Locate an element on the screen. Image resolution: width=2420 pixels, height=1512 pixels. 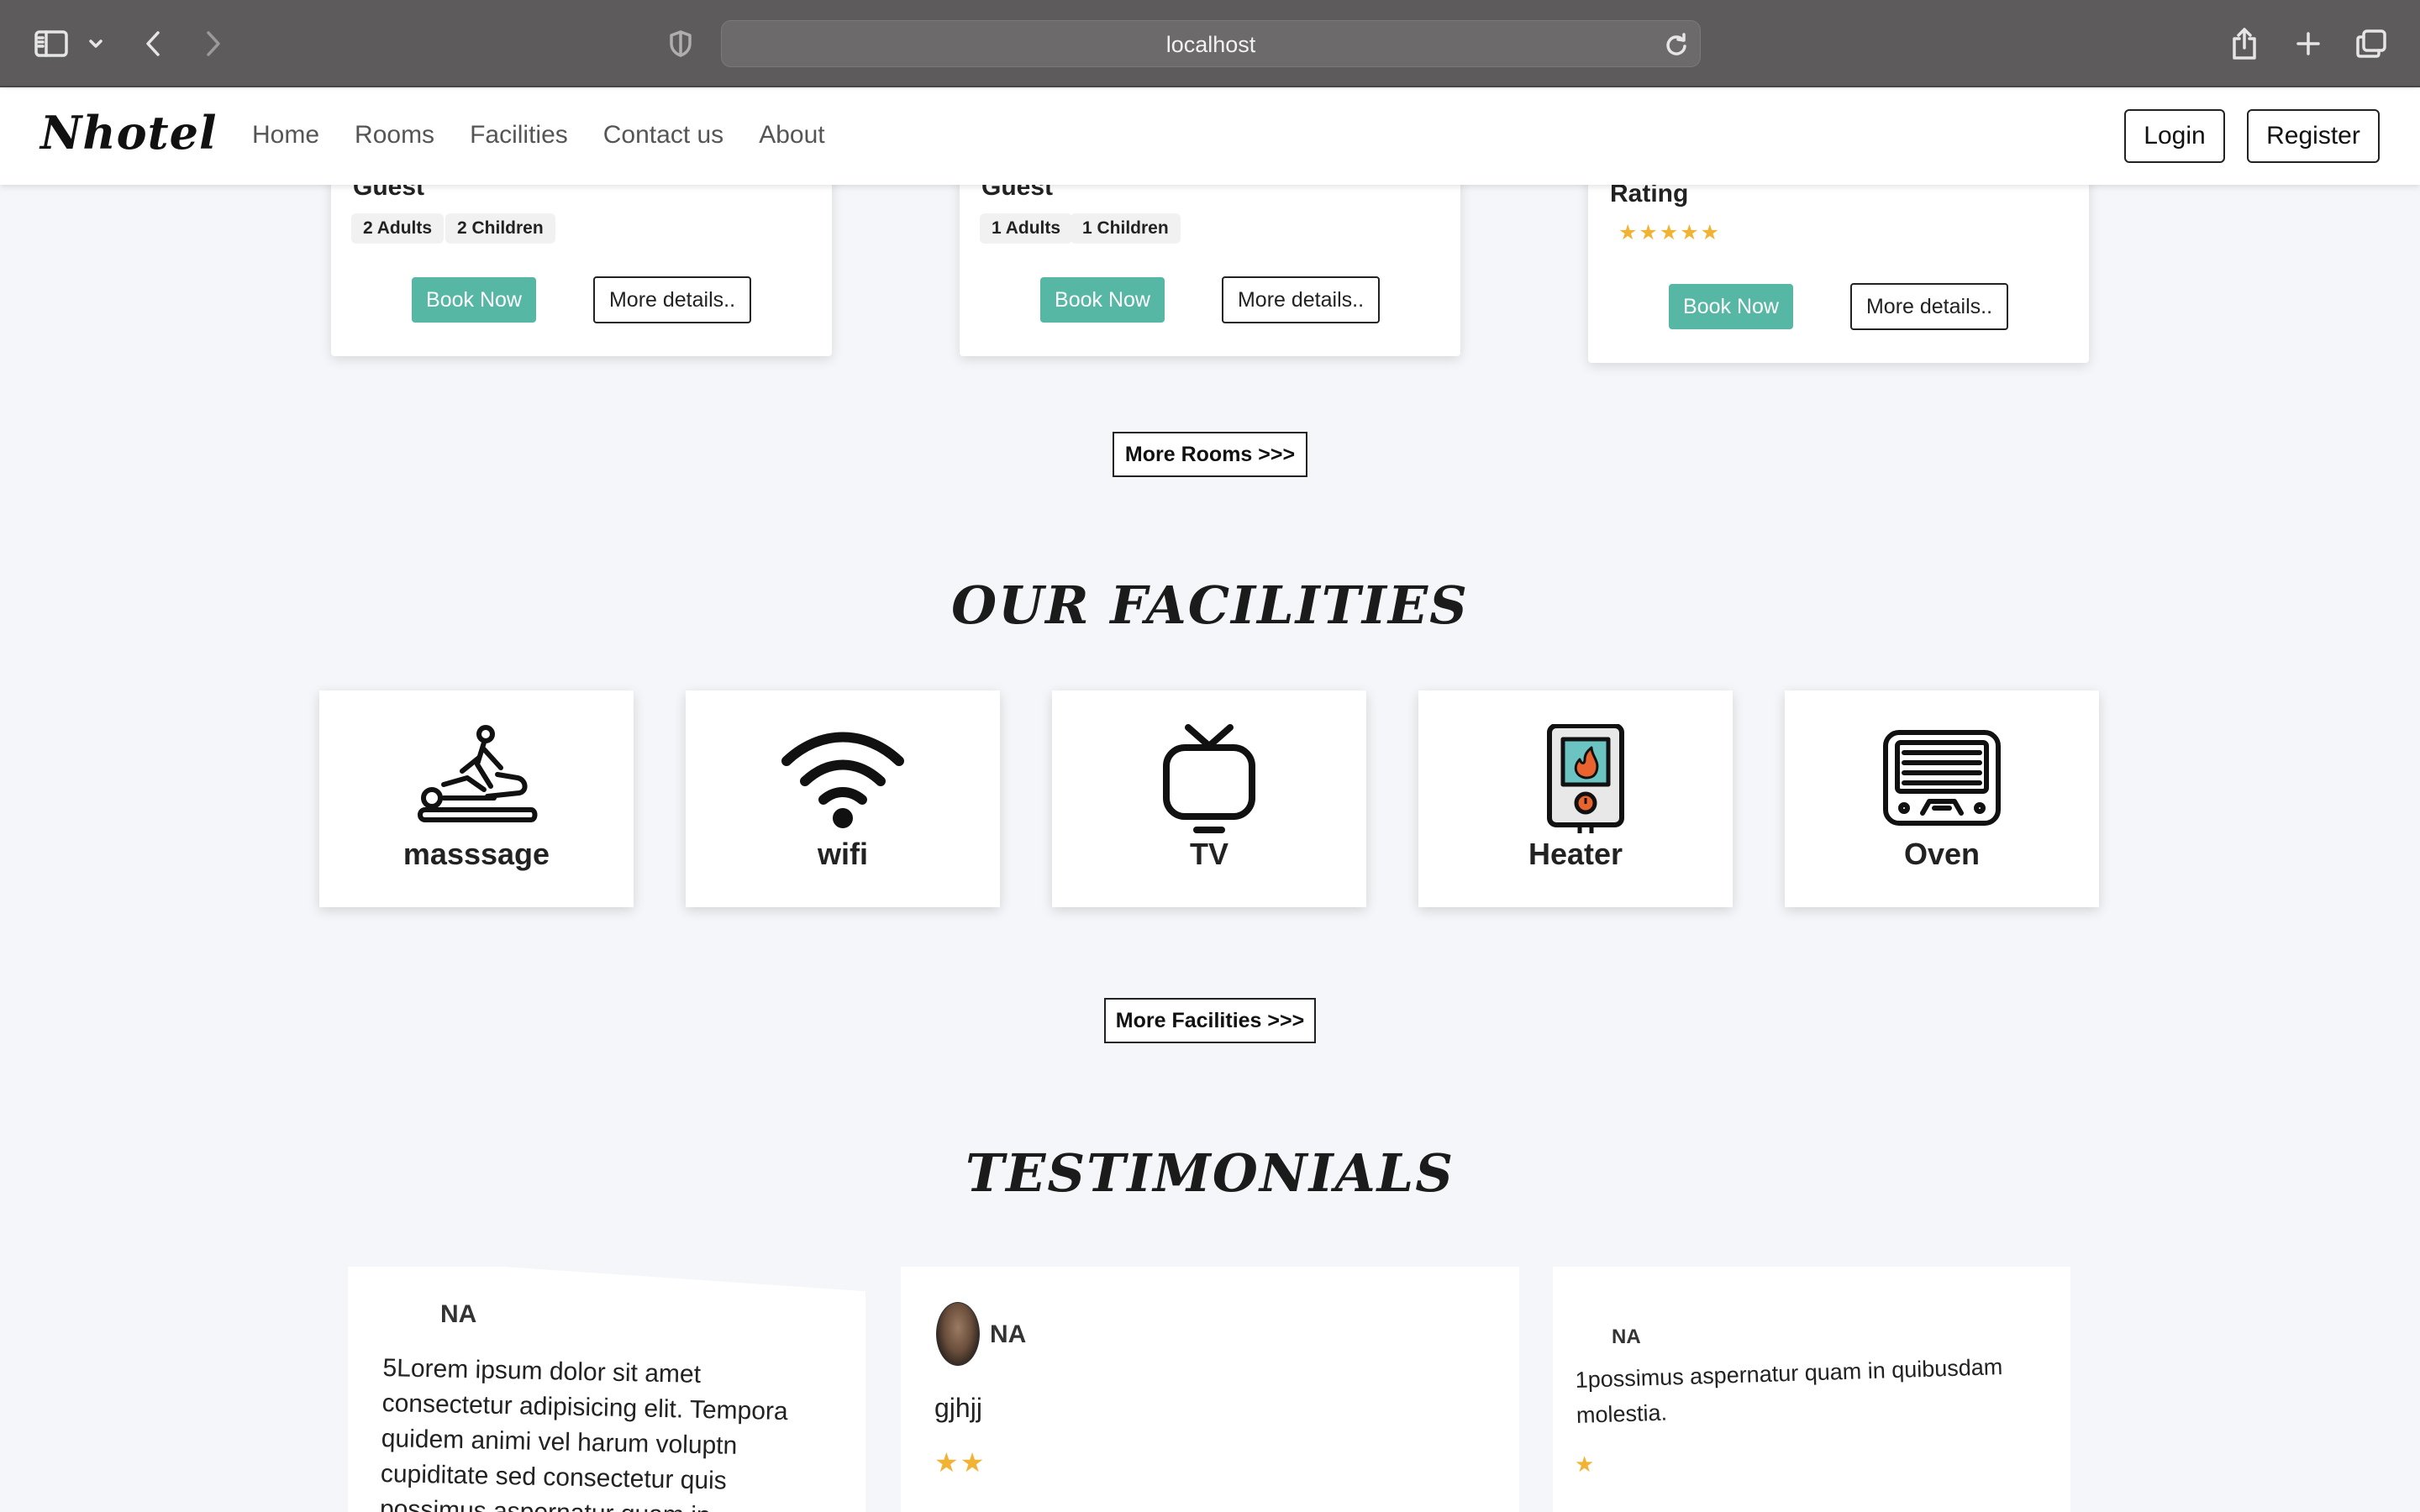
more-facilities-button: More Facilities >>> is located at coordinates (1210, 1020).